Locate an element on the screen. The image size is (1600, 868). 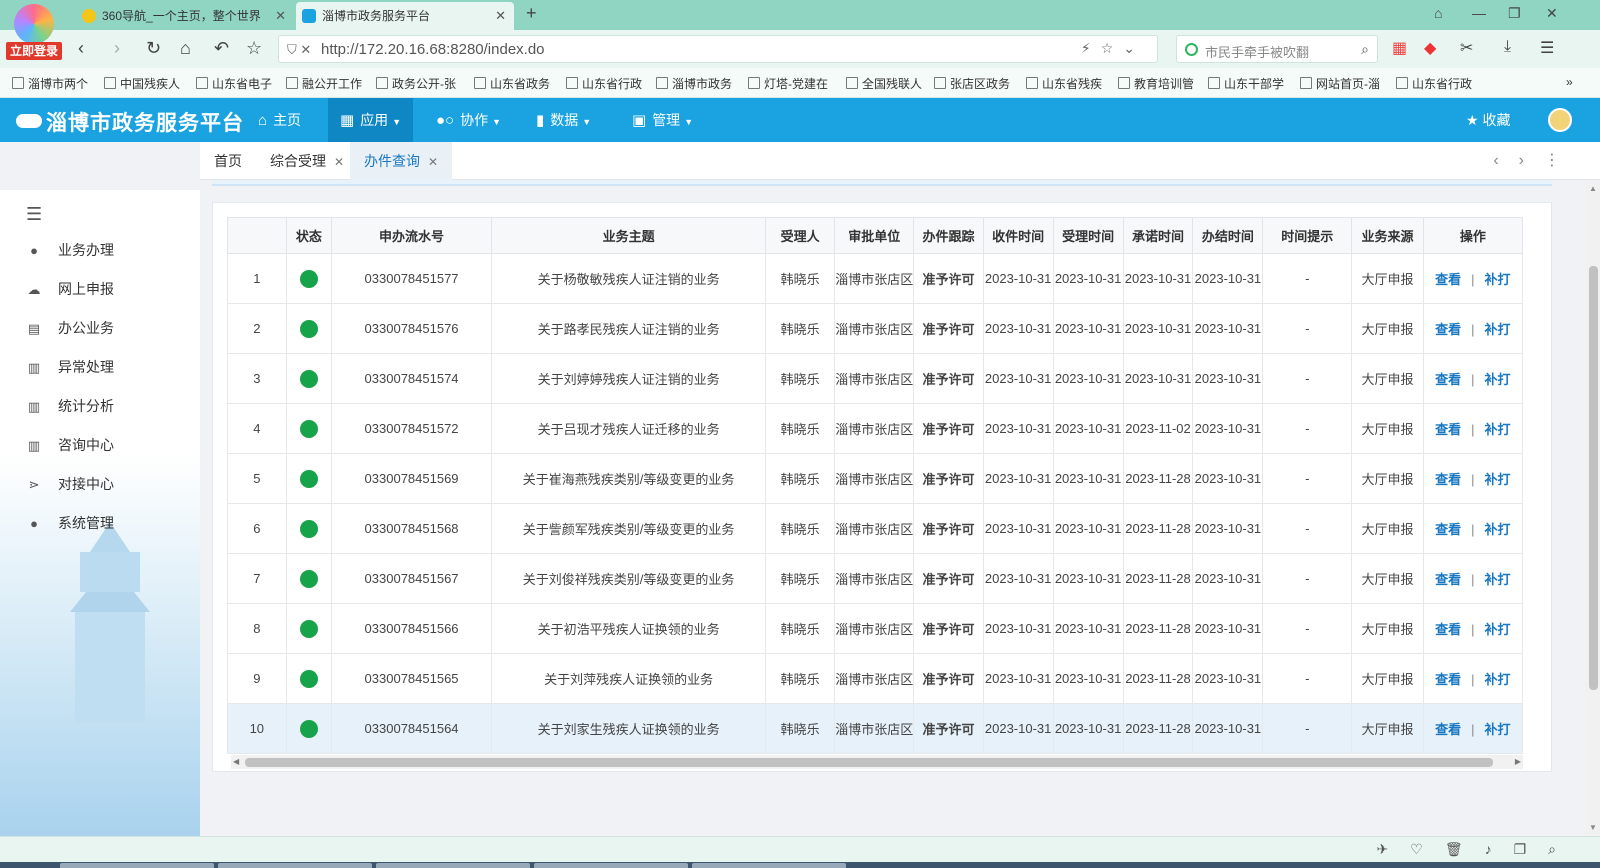
menu-icon: ☰ is located at coordinates (1547, 48).